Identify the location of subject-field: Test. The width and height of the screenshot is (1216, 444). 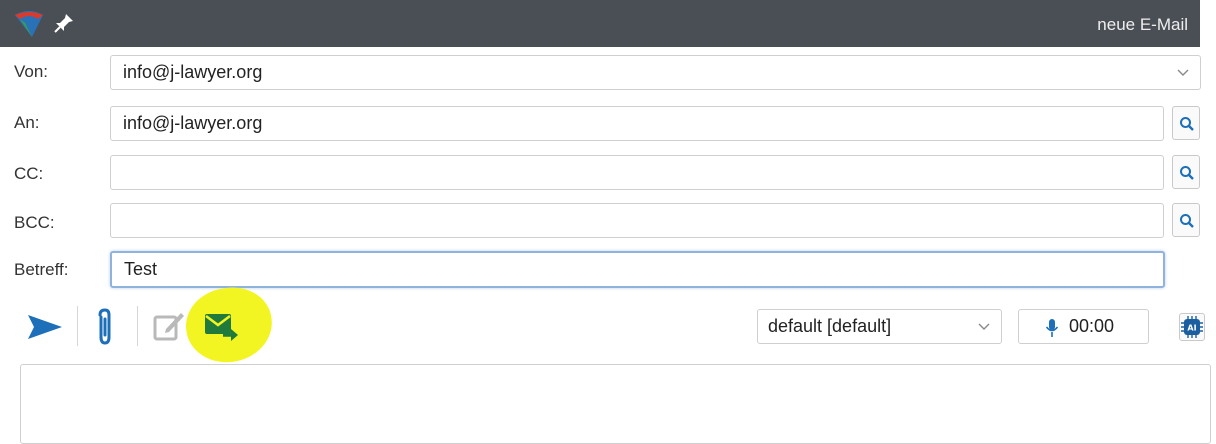
(637, 269).